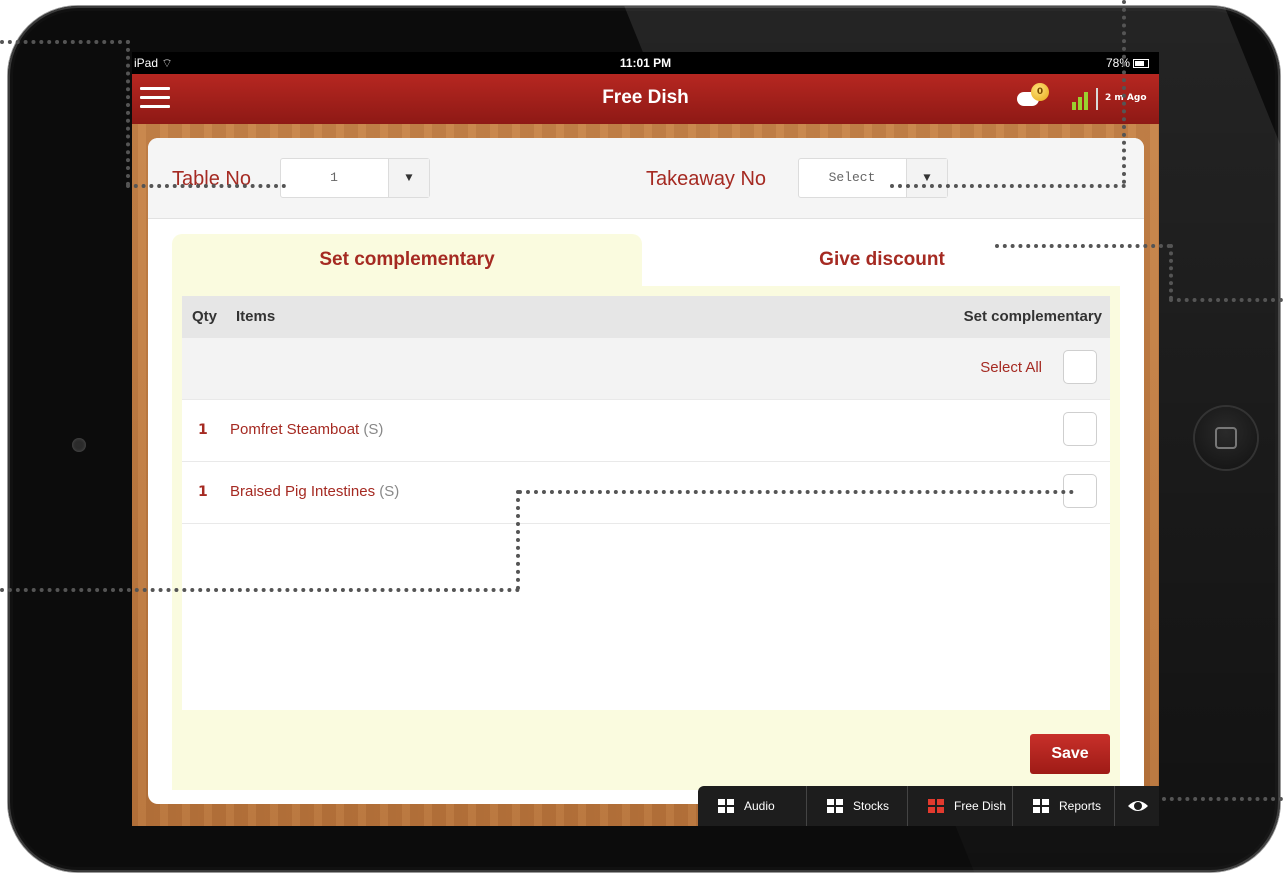 This screenshot has width=1283, height=877. Describe the element at coordinates (1032, 316) in the screenshot. I see `set-complementary-header: Set complementary` at that location.